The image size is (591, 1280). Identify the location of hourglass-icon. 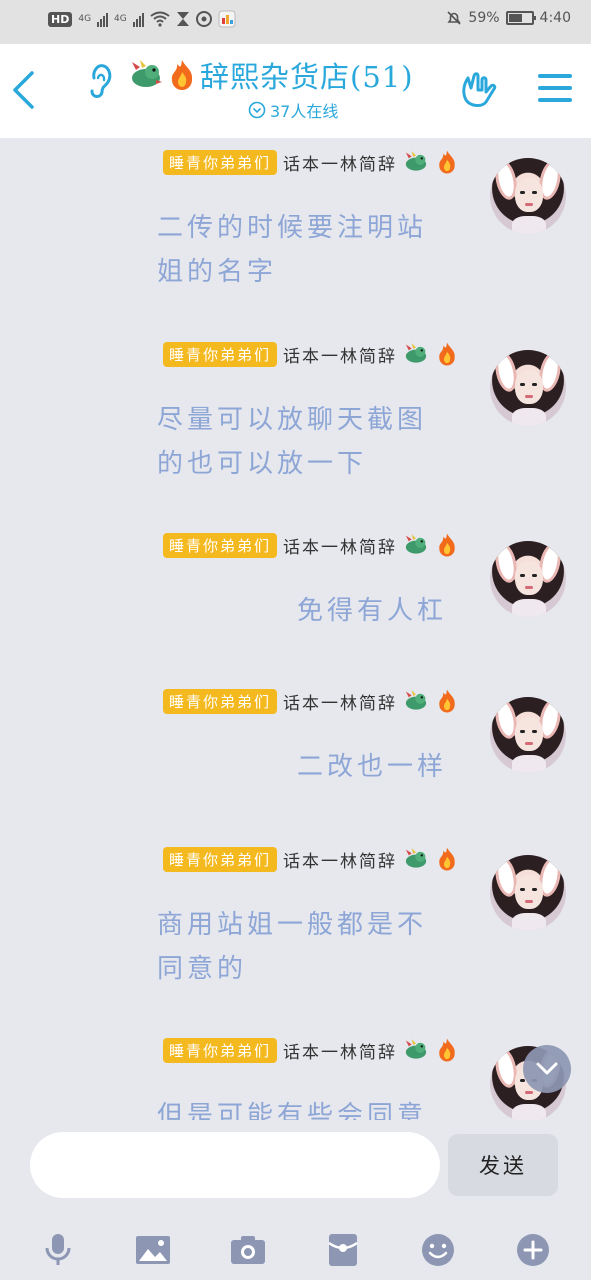
(182, 19).